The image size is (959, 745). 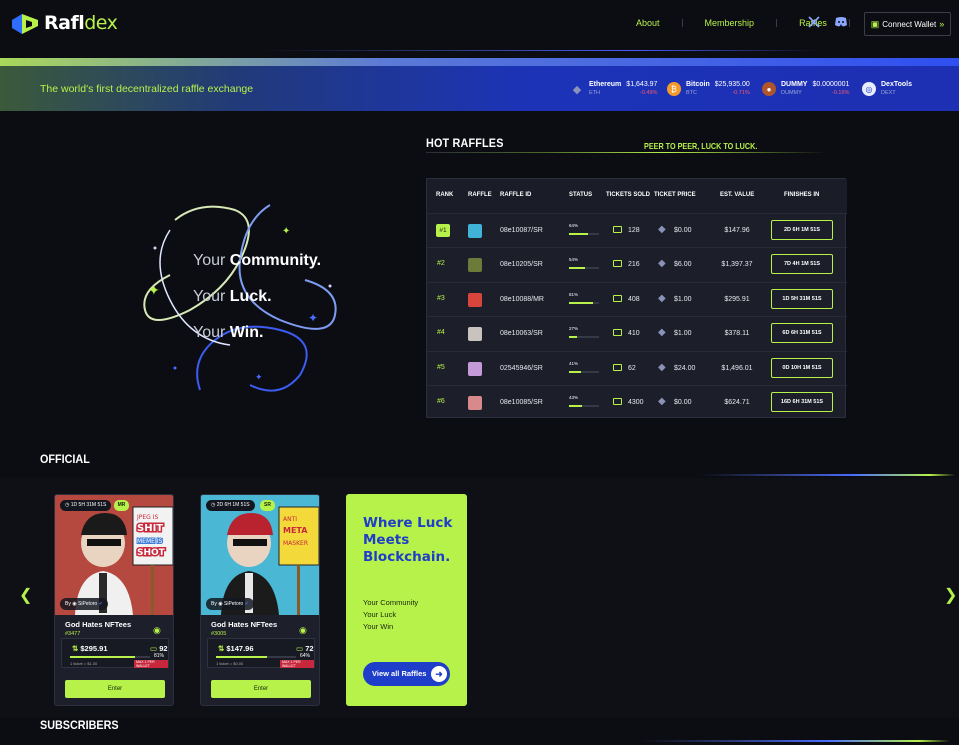 What do you see at coordinates (521, 230) in the screenshot?
I see `raffle-id: 08e10087/SR` at bounding box center [521, 230].